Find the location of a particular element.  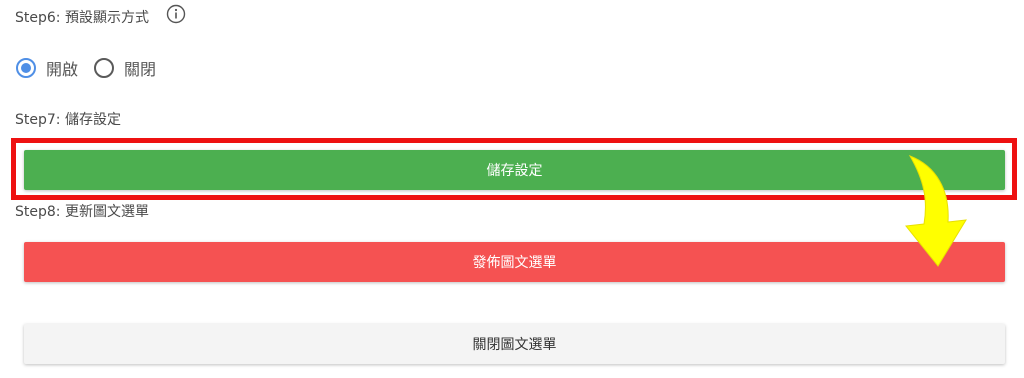

publish-rich-menu-button: 發佈圖文選單 is located at coordinates (514, 262).